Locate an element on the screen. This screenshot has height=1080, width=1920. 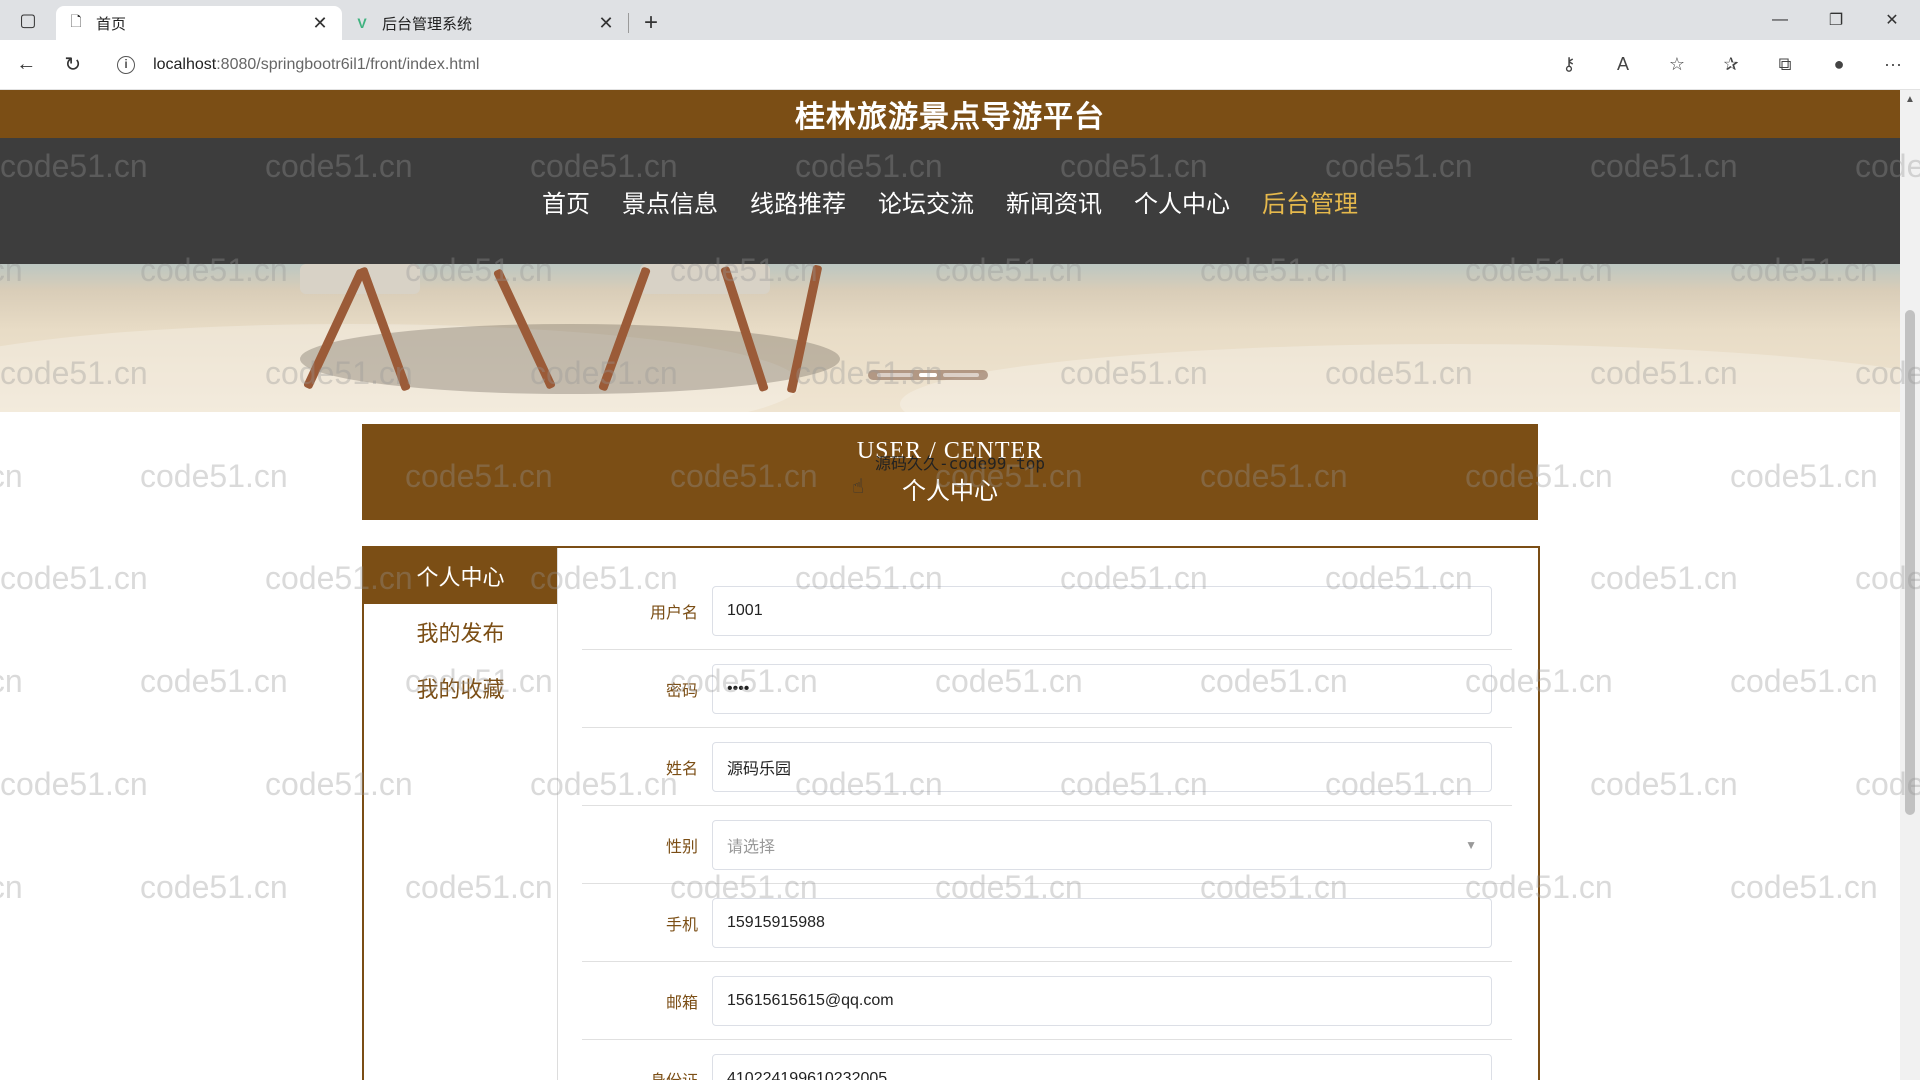
name-field: 源码乐园 is located at coordinates (1102, 766).